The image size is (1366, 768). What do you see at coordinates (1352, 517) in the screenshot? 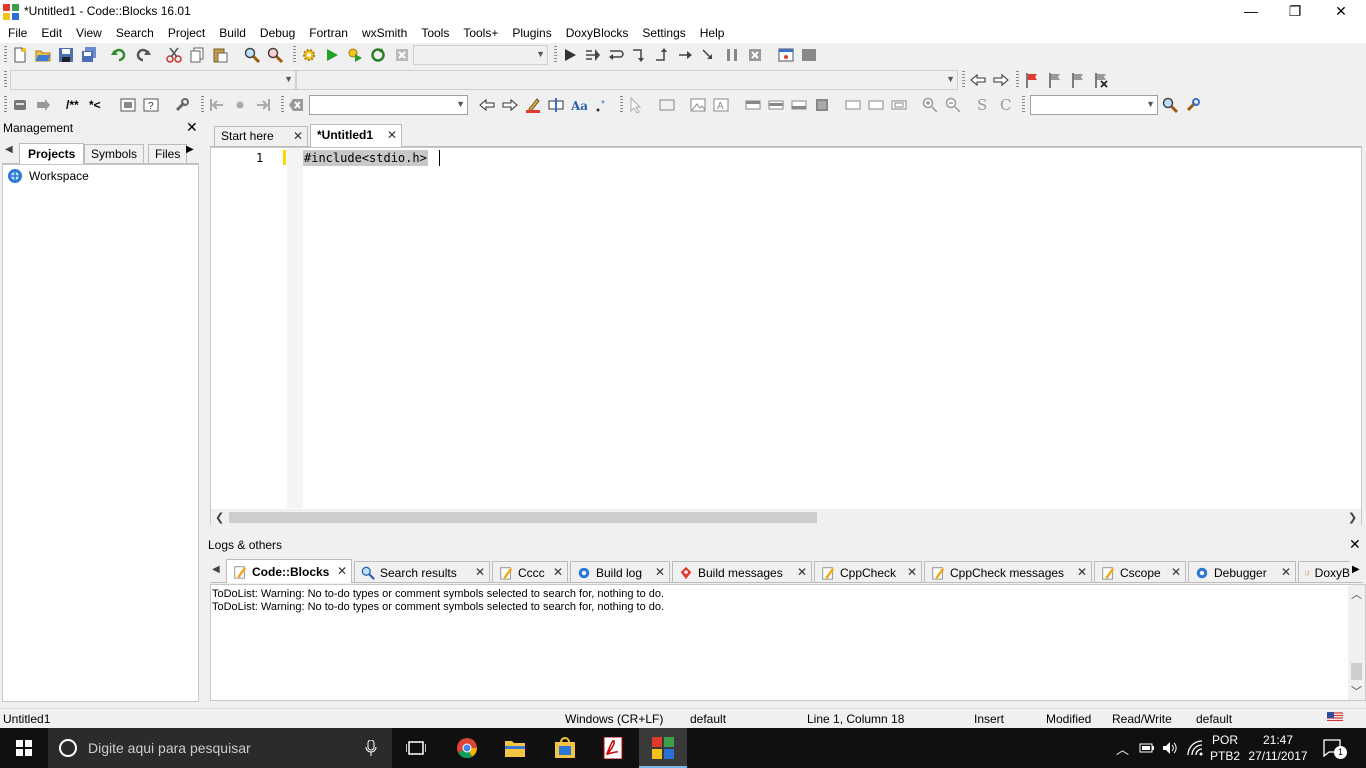
I see `scroll-right-icon: ❯` at bounding box center [1352, 517].